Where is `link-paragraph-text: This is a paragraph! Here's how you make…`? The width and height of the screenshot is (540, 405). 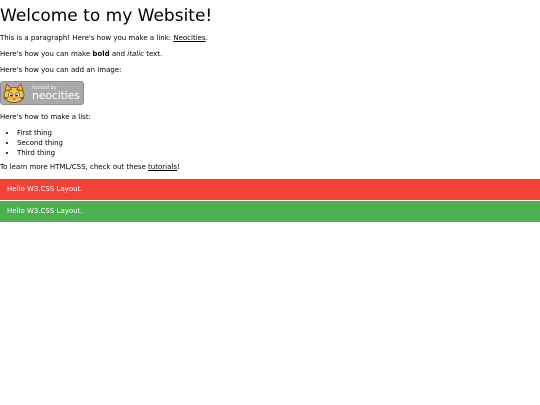
link-paragraph-text: This is a paragraph! Here's how you make… is located at coordinates (87, 38).